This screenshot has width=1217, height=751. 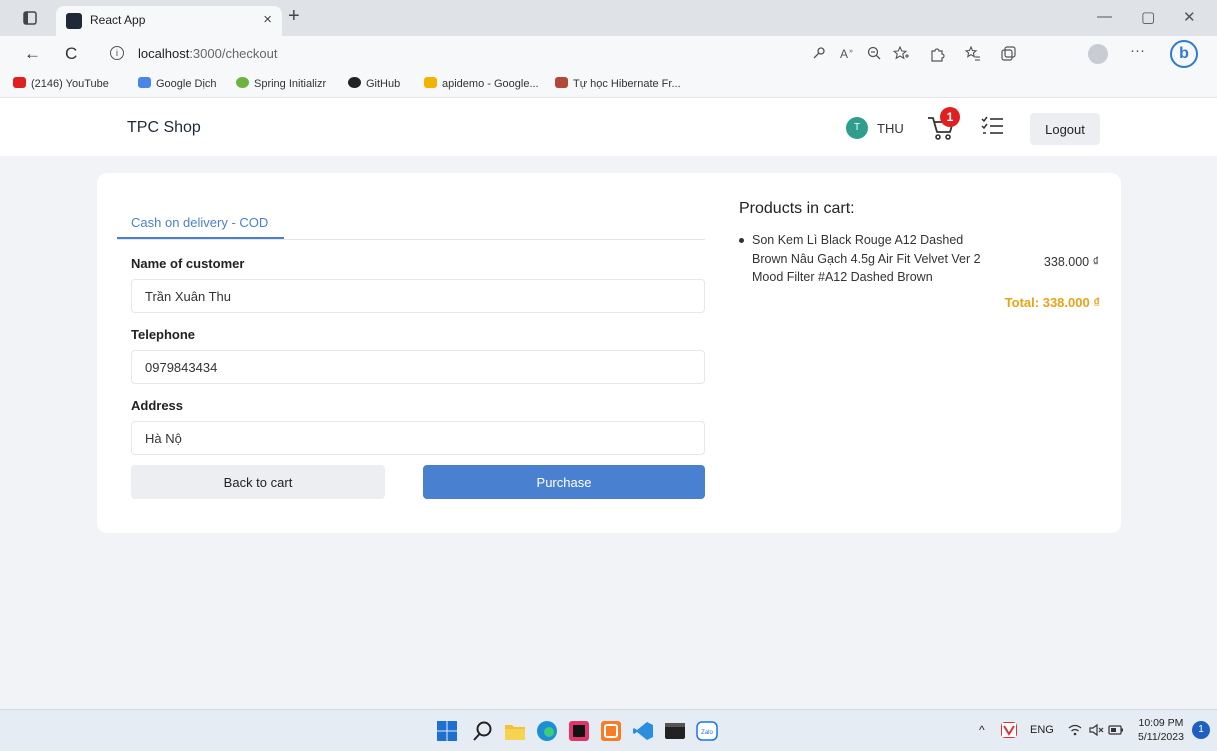 I want to click on tab-actions-icon, so click(x=30, y=18).